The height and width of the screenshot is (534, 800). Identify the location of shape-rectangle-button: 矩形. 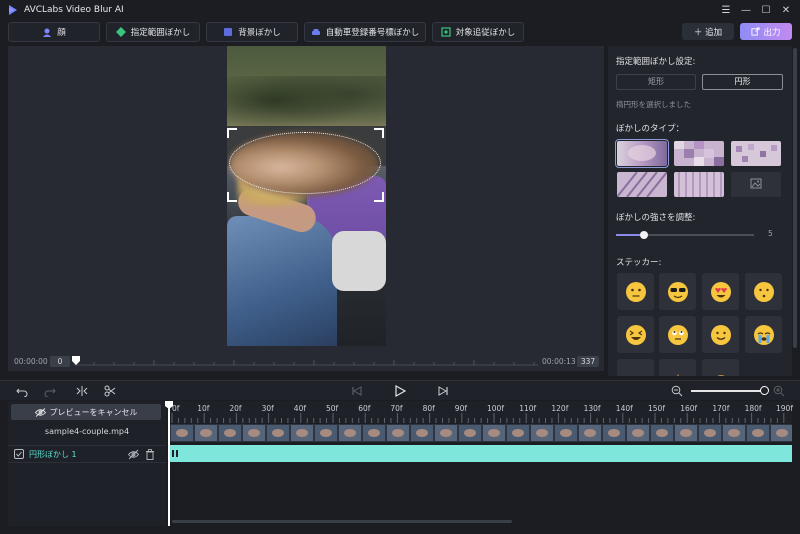
(656, 82).